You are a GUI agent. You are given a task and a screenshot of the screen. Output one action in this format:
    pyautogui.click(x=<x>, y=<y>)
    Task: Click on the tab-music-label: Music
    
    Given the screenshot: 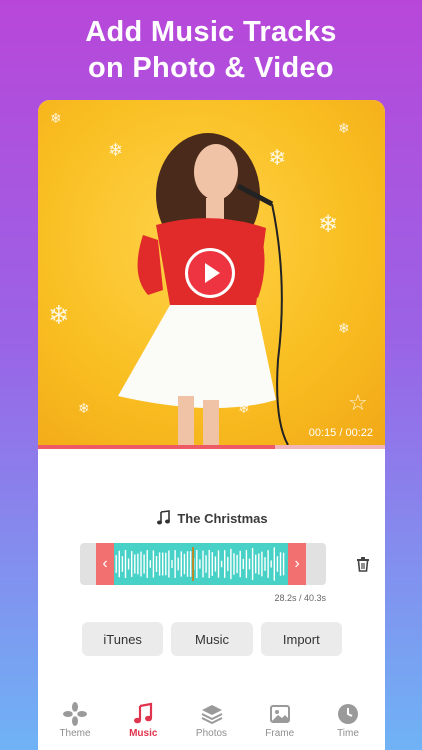 What is the action you would take?
    pyautogui.click(x=143, y=733)
    